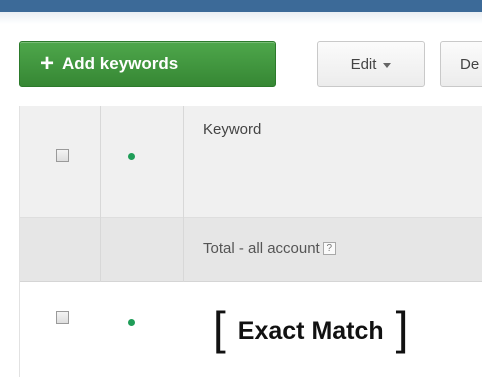 This screenshot has width=482, height=377. I want to click on chevron-down-icon, so click(387, 65).